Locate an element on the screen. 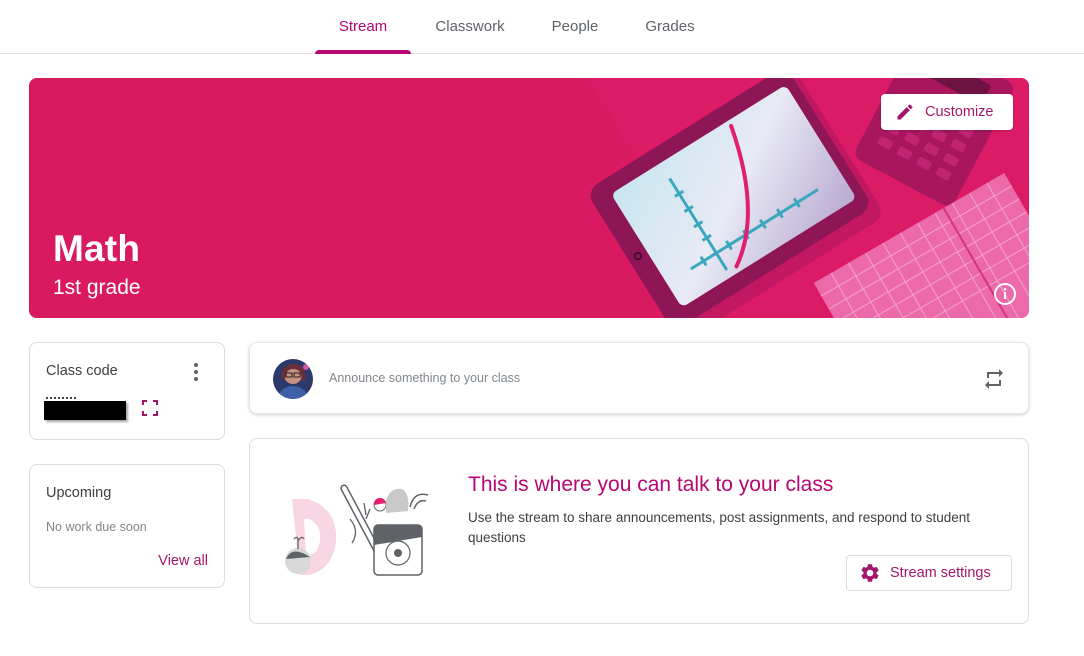  class-section: 1st grade is located at coordinates (97, 287).